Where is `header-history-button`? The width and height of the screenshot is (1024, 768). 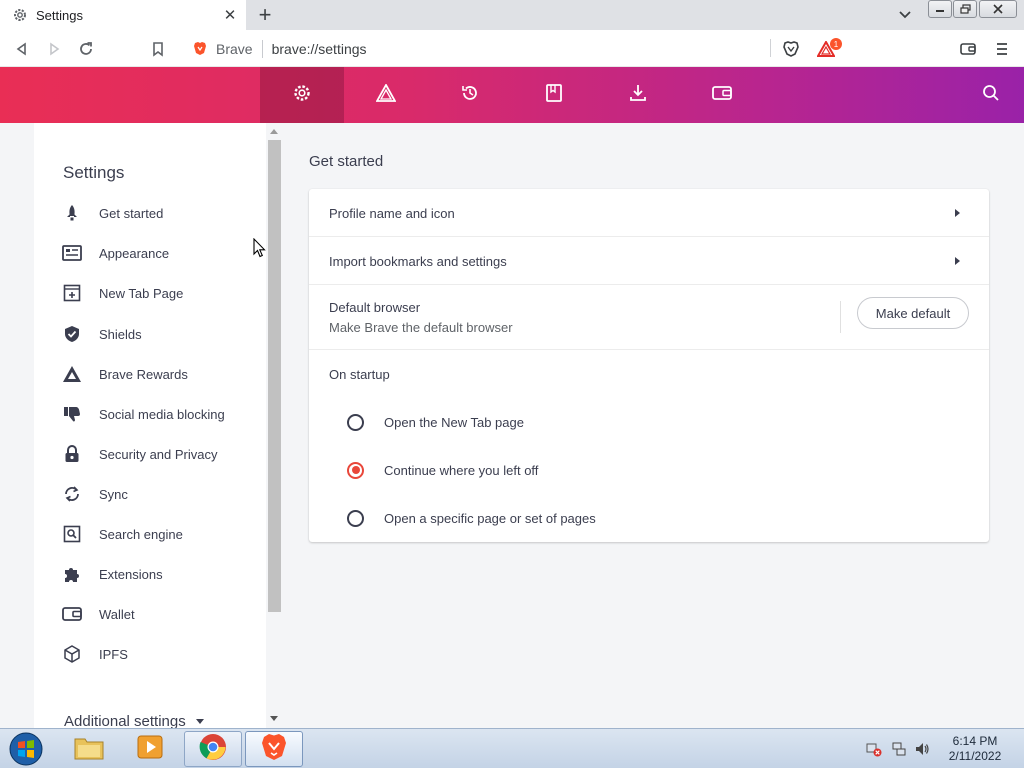 header-history-button is located at coordinates (470, 95).